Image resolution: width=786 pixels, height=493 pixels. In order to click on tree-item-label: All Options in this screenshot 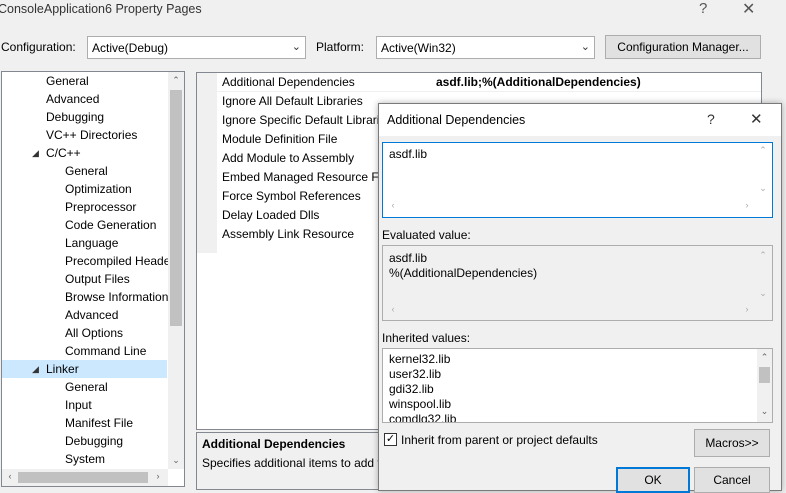, I will do `click(94, 333)`.